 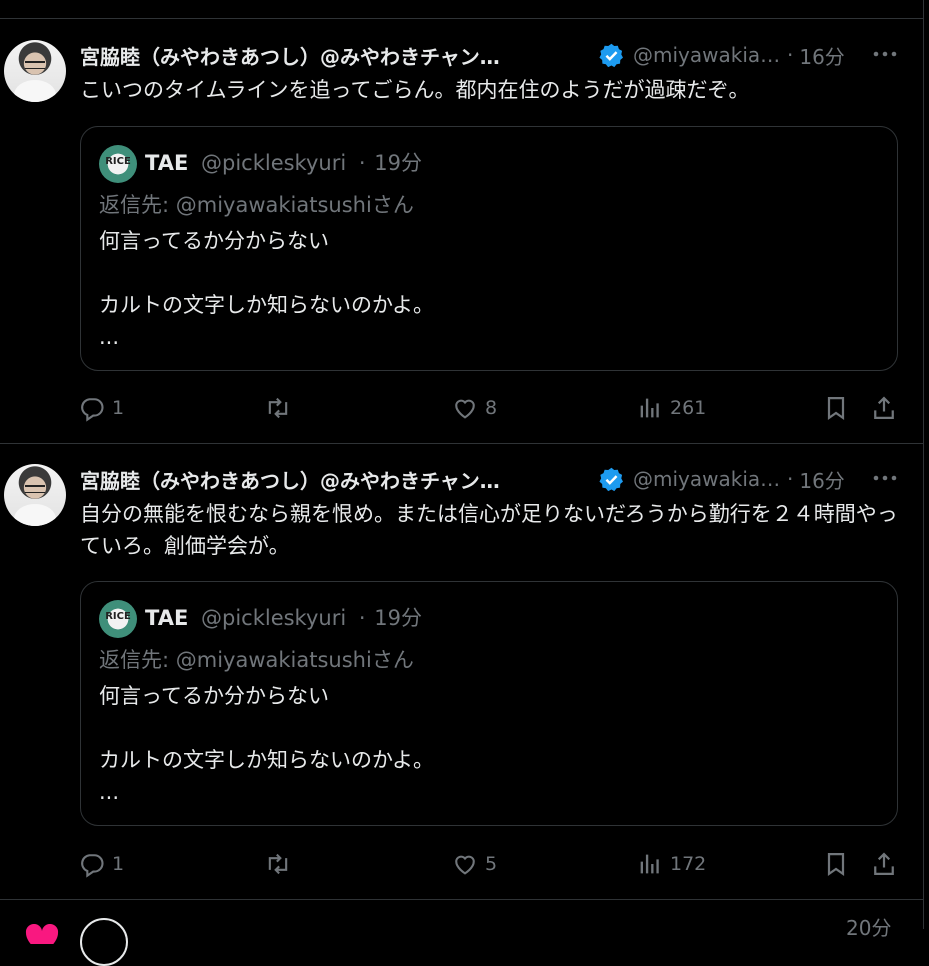 I want to click on tweet-text: こいつのタイムラインを追ってごらん。都内在住のようだが過疎だぞ。, so click(x=415, y=90).